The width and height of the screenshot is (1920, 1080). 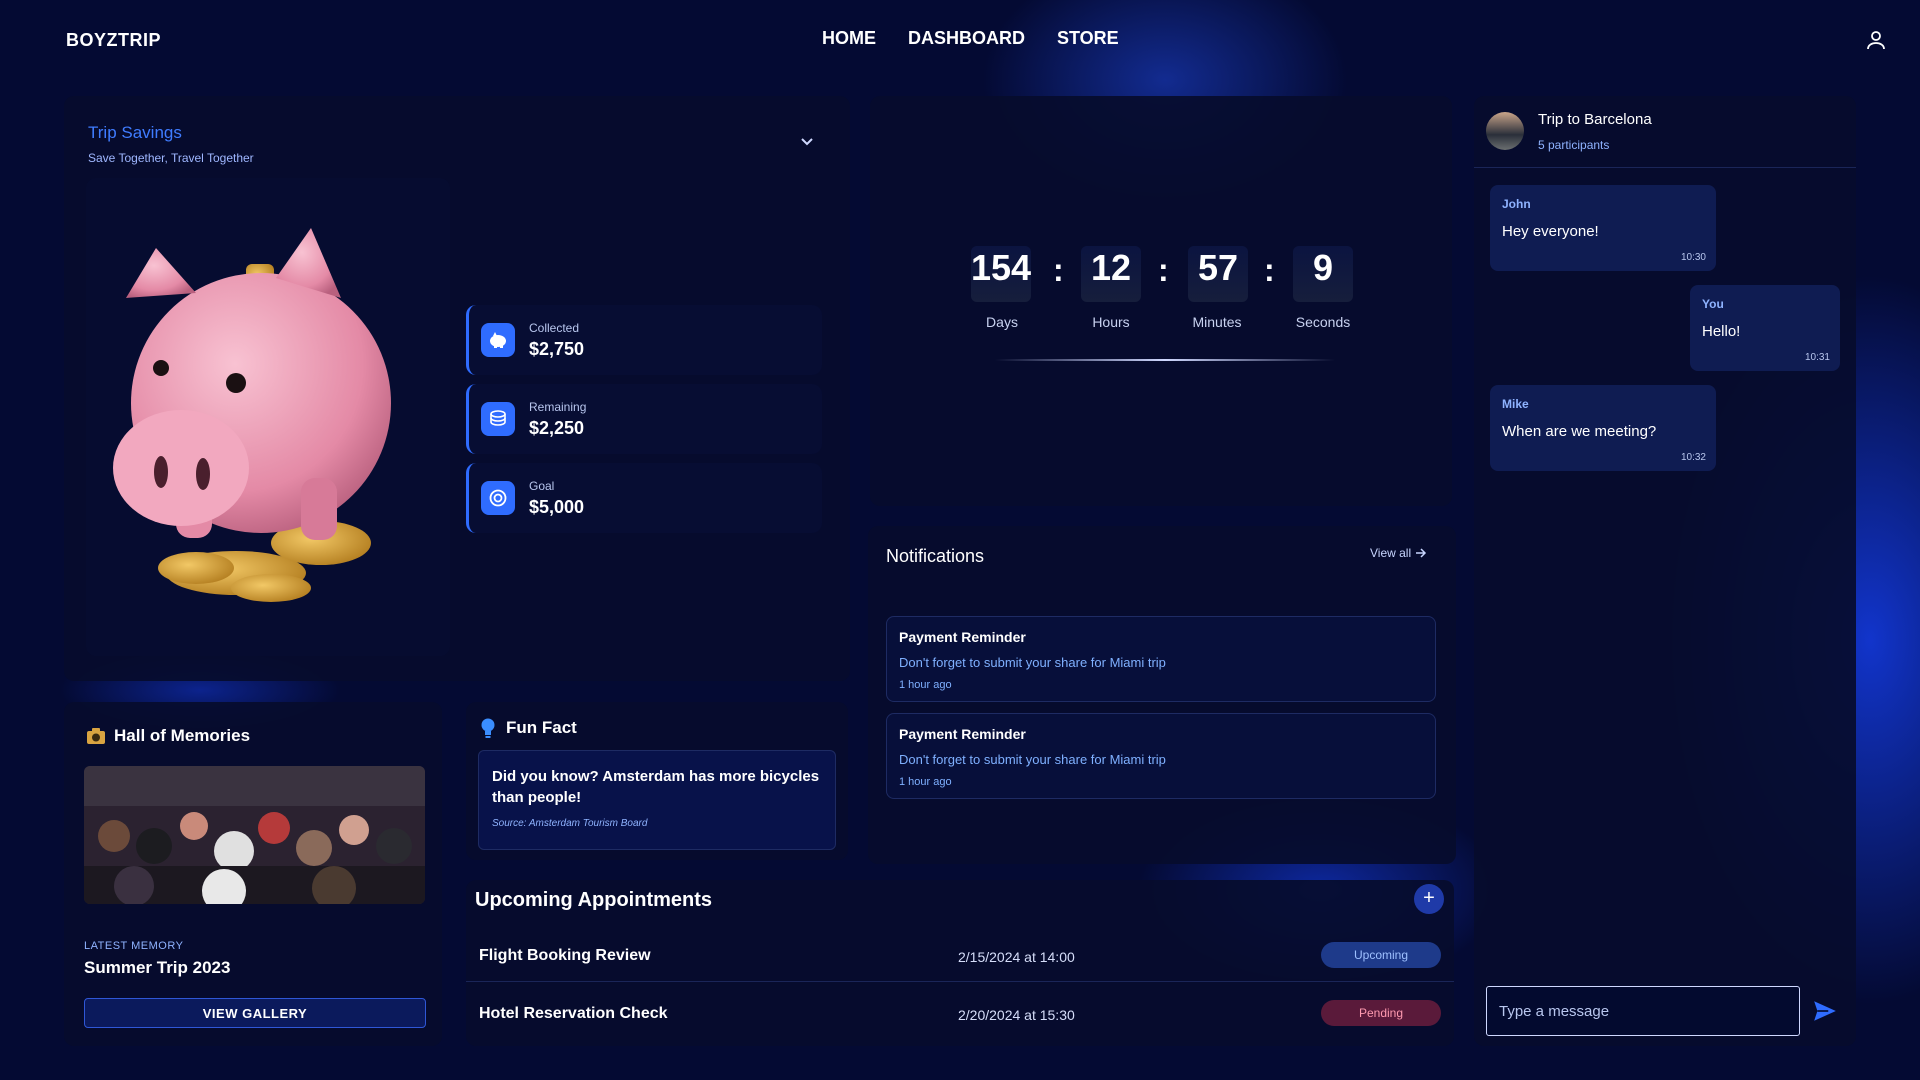 I want to click on stat-value: $2,250, so click(x=557, y=428).